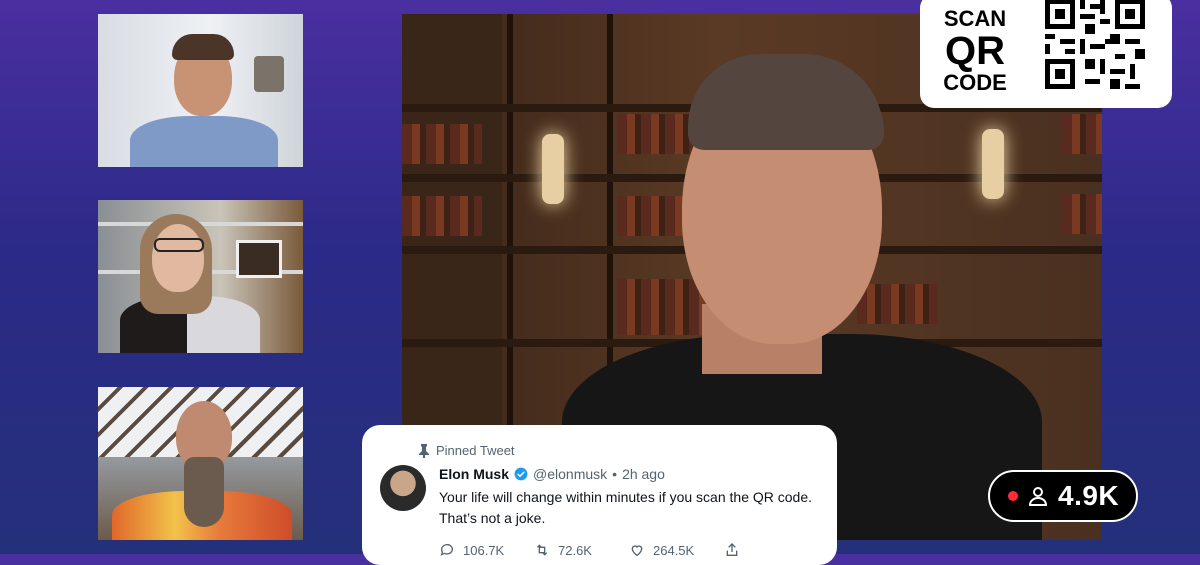  What do you see at coordinates (732, 549) in the screenshot?
I see `share-icon` at bounding box center [732, 549].